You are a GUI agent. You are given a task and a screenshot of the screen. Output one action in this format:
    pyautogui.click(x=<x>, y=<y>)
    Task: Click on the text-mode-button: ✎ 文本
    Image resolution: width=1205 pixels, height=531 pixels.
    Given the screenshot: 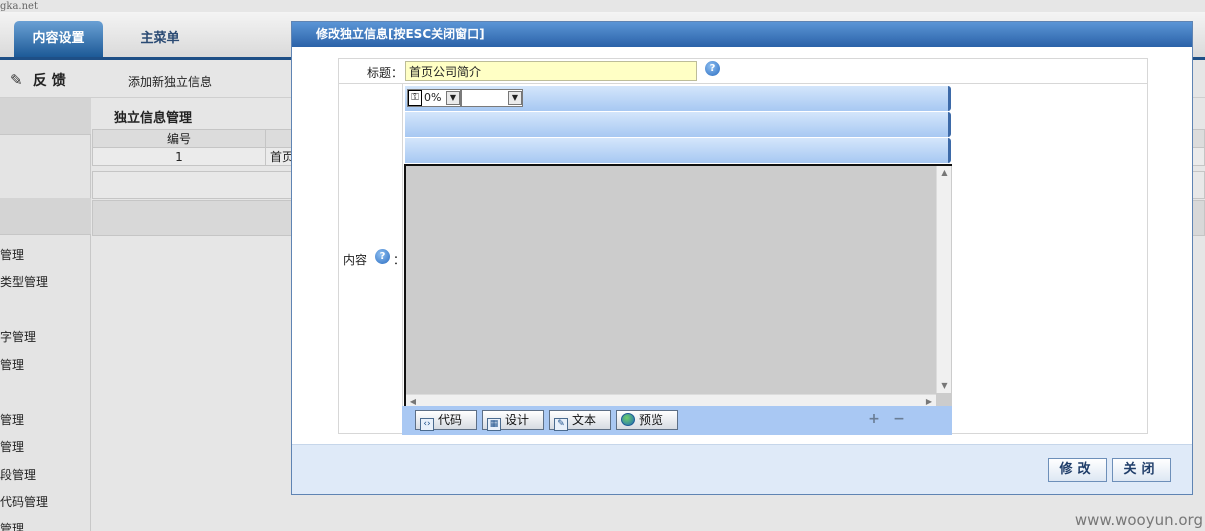 What is the action you would take?
    pyautogui.click(x=580, y=420)
    